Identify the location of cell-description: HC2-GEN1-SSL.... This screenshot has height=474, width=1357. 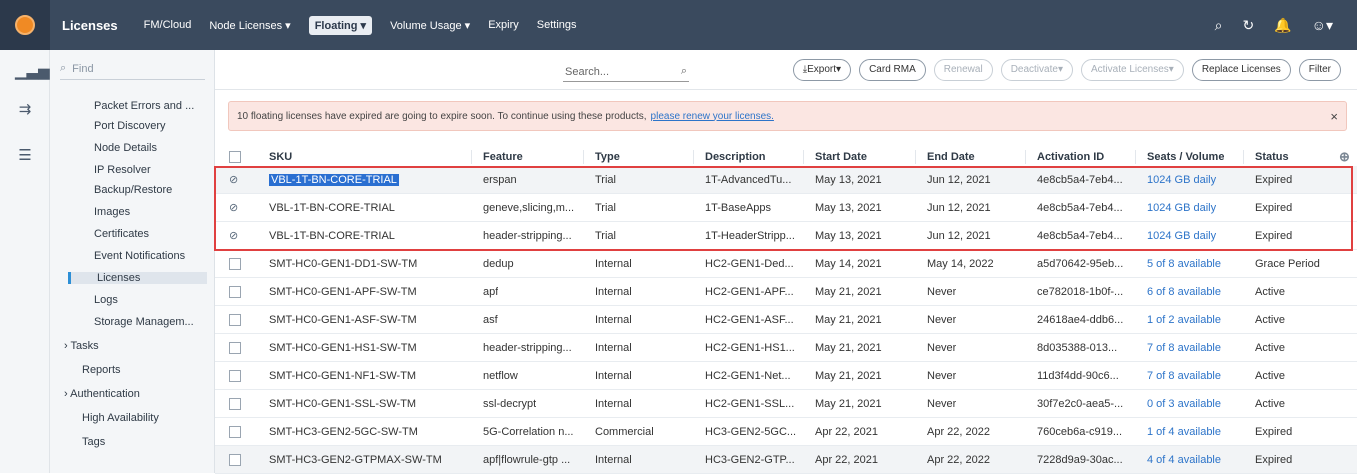
(750, 403).